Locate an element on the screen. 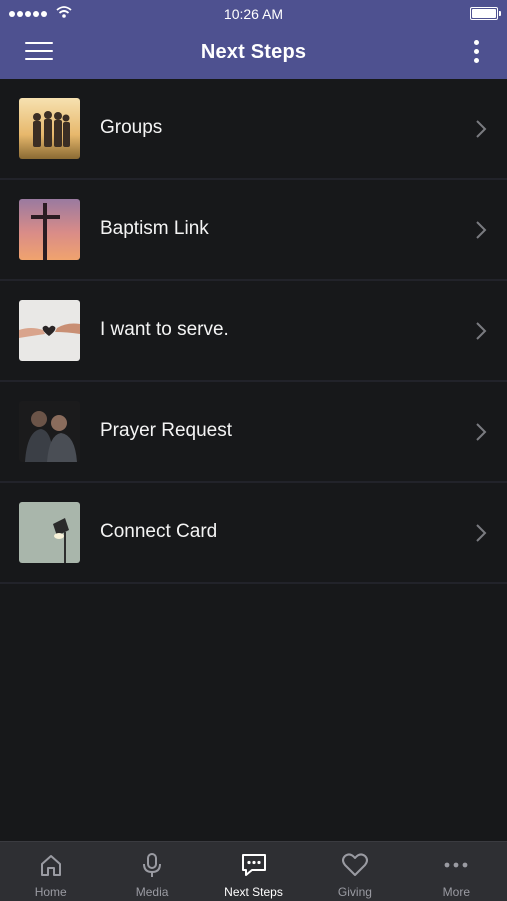 Image resolution: width=507 pixels, height=901 pixels. tab-label: Next Steps is located at coordinates (253, 892).